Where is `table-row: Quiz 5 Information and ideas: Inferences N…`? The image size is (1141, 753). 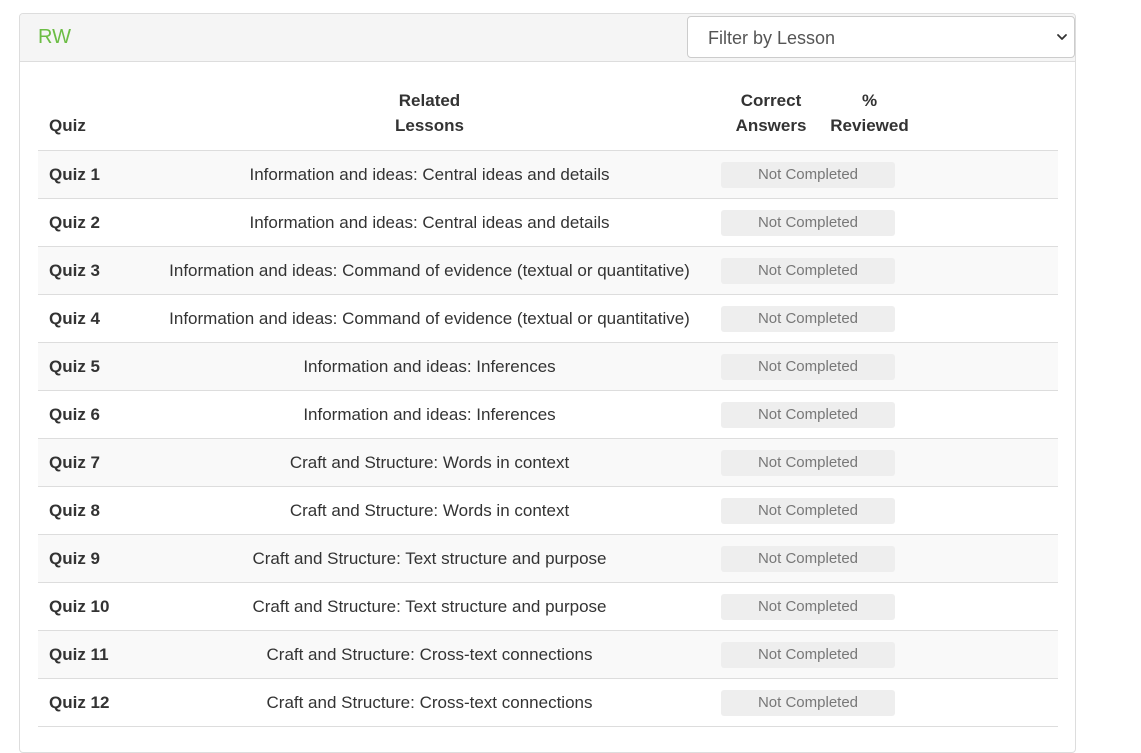 table-row: Quiz 5 Information and ideas: Inferences N… is located at coordinates (548, 366).